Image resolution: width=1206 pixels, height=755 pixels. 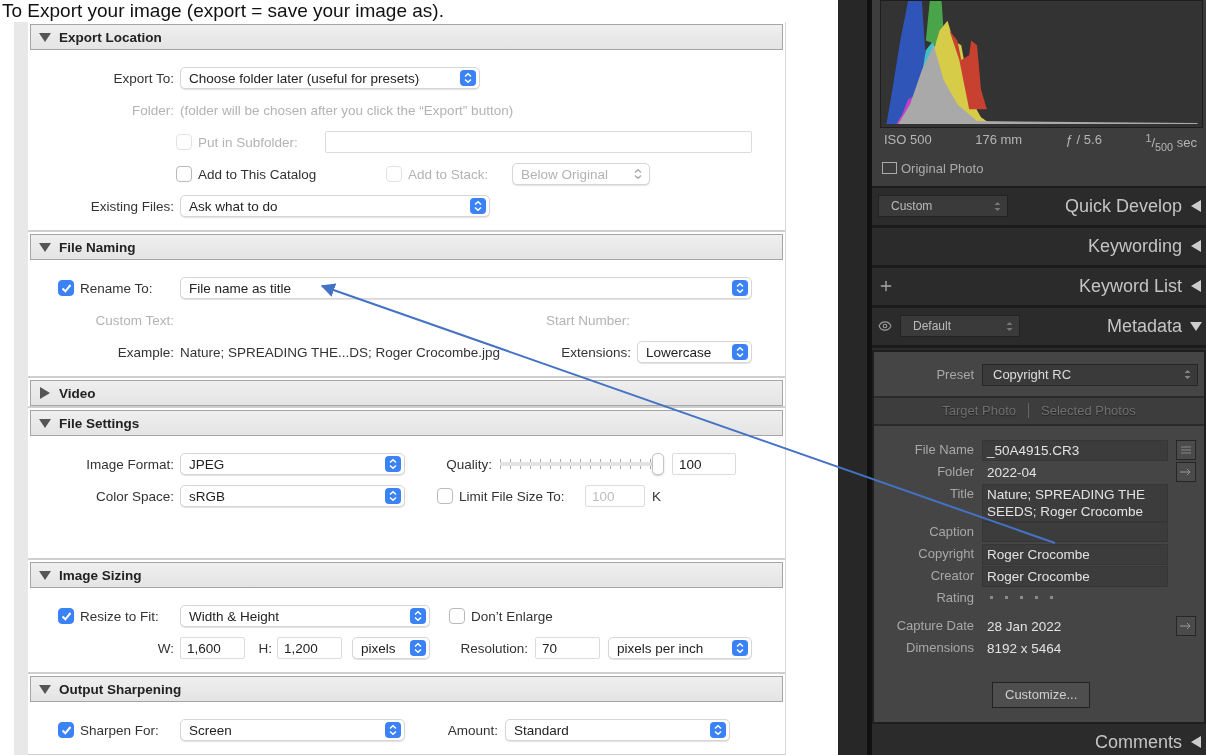 What do you see at coordinates (152, 110) in the screenshot?
I see `field-label: Folder:` at bounding box center [152, 110].